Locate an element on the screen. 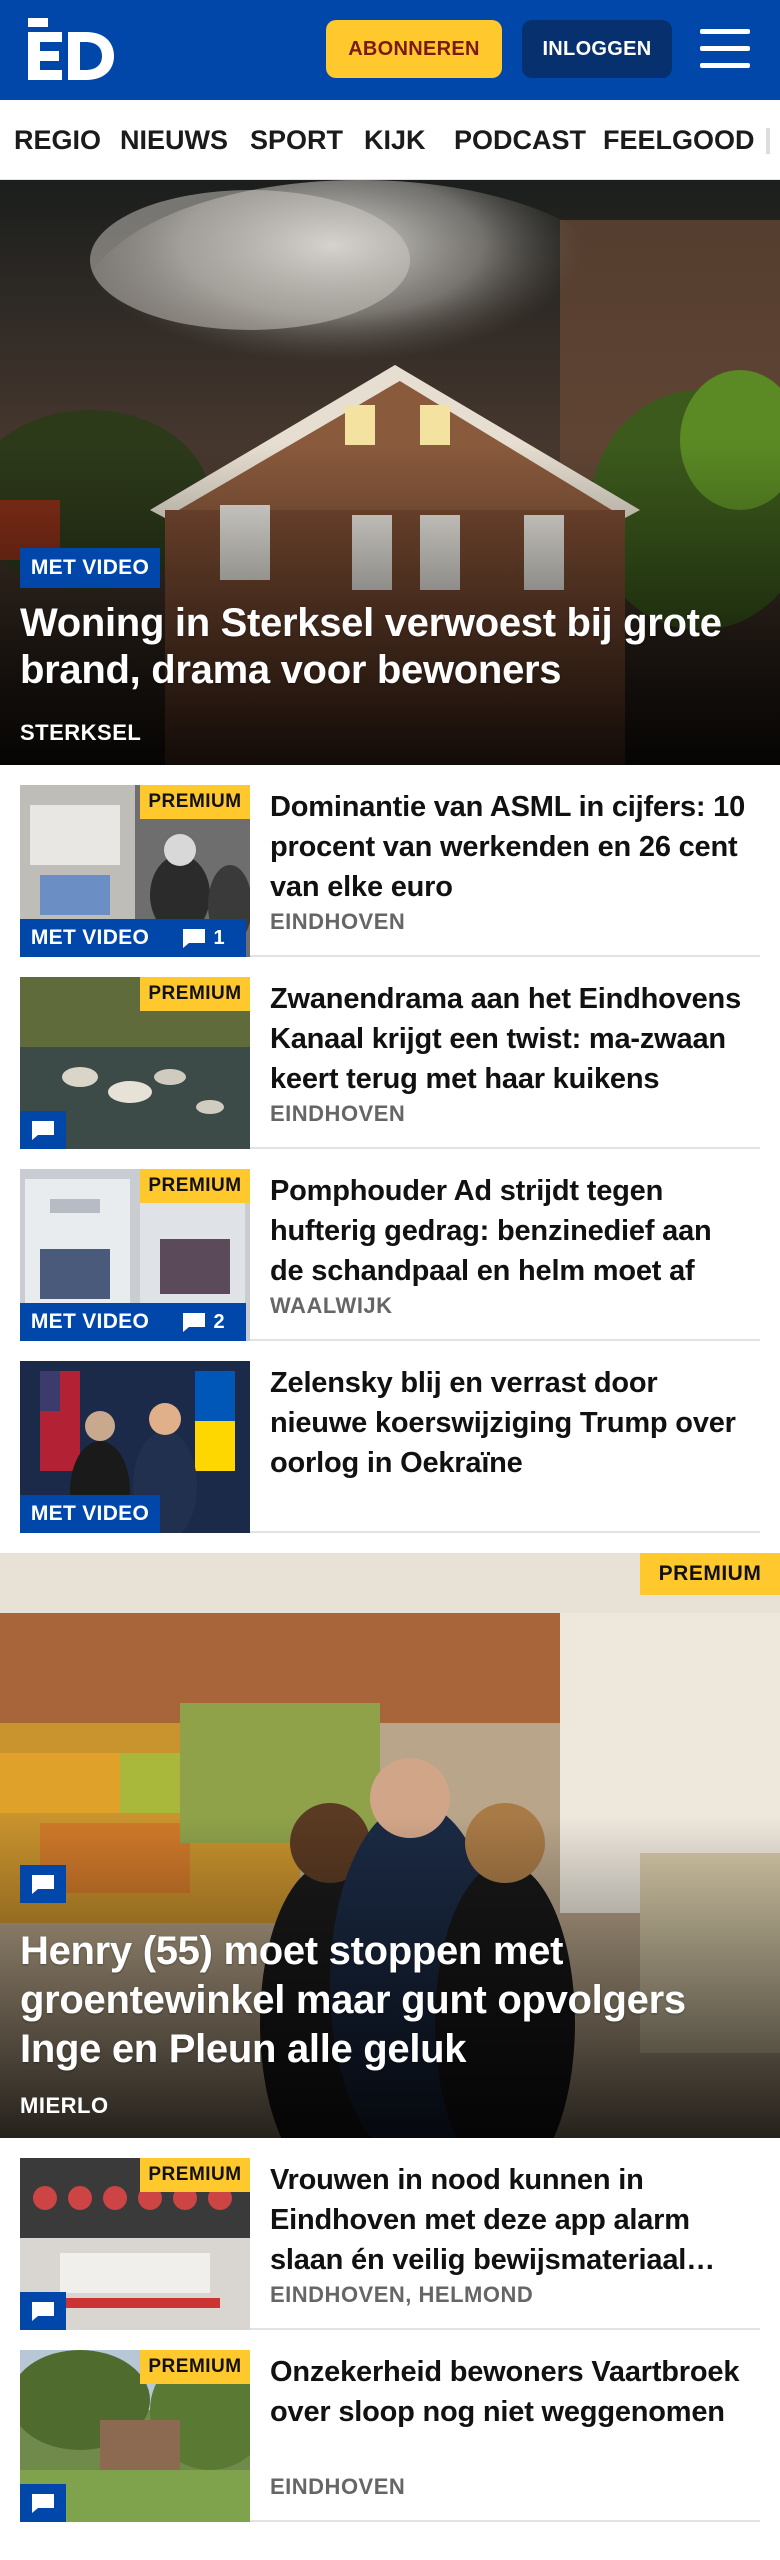  nav-item-nieuws: NIEUWS is located at coordinates (174, 140).